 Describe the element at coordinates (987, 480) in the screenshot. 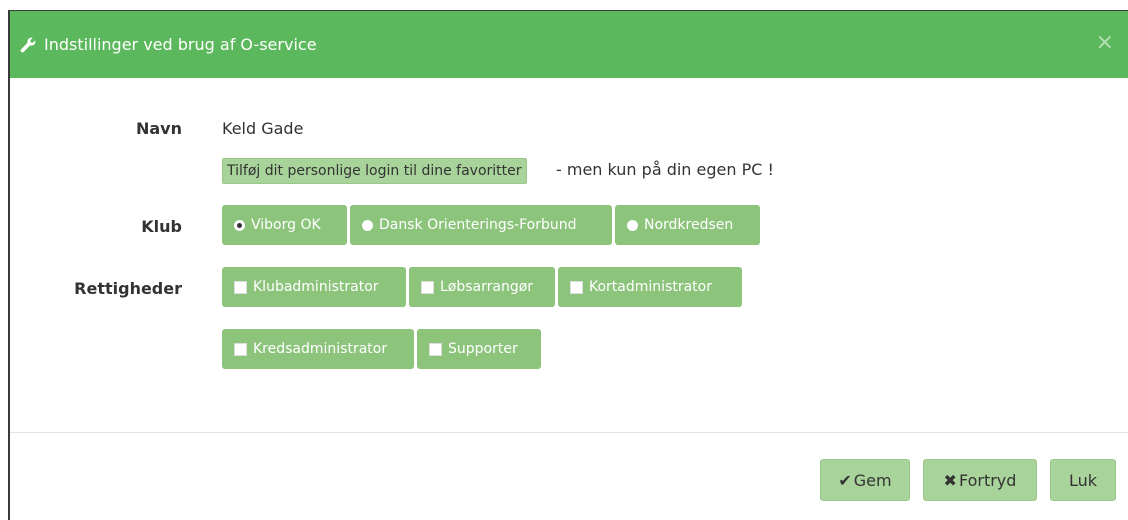

I see `cancel-label: Fortryd` at that location.